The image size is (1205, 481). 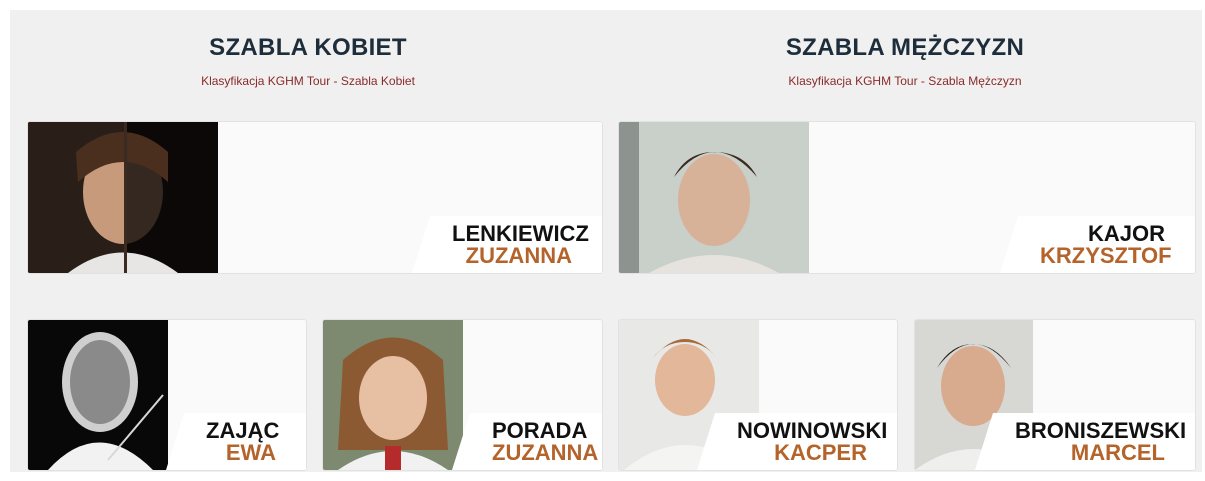 What do you see at coordinates (1101, 430) in the screenshot?
I see `fencer-surname: BRONISZEWSKI` at bounding box center [1101, 430].